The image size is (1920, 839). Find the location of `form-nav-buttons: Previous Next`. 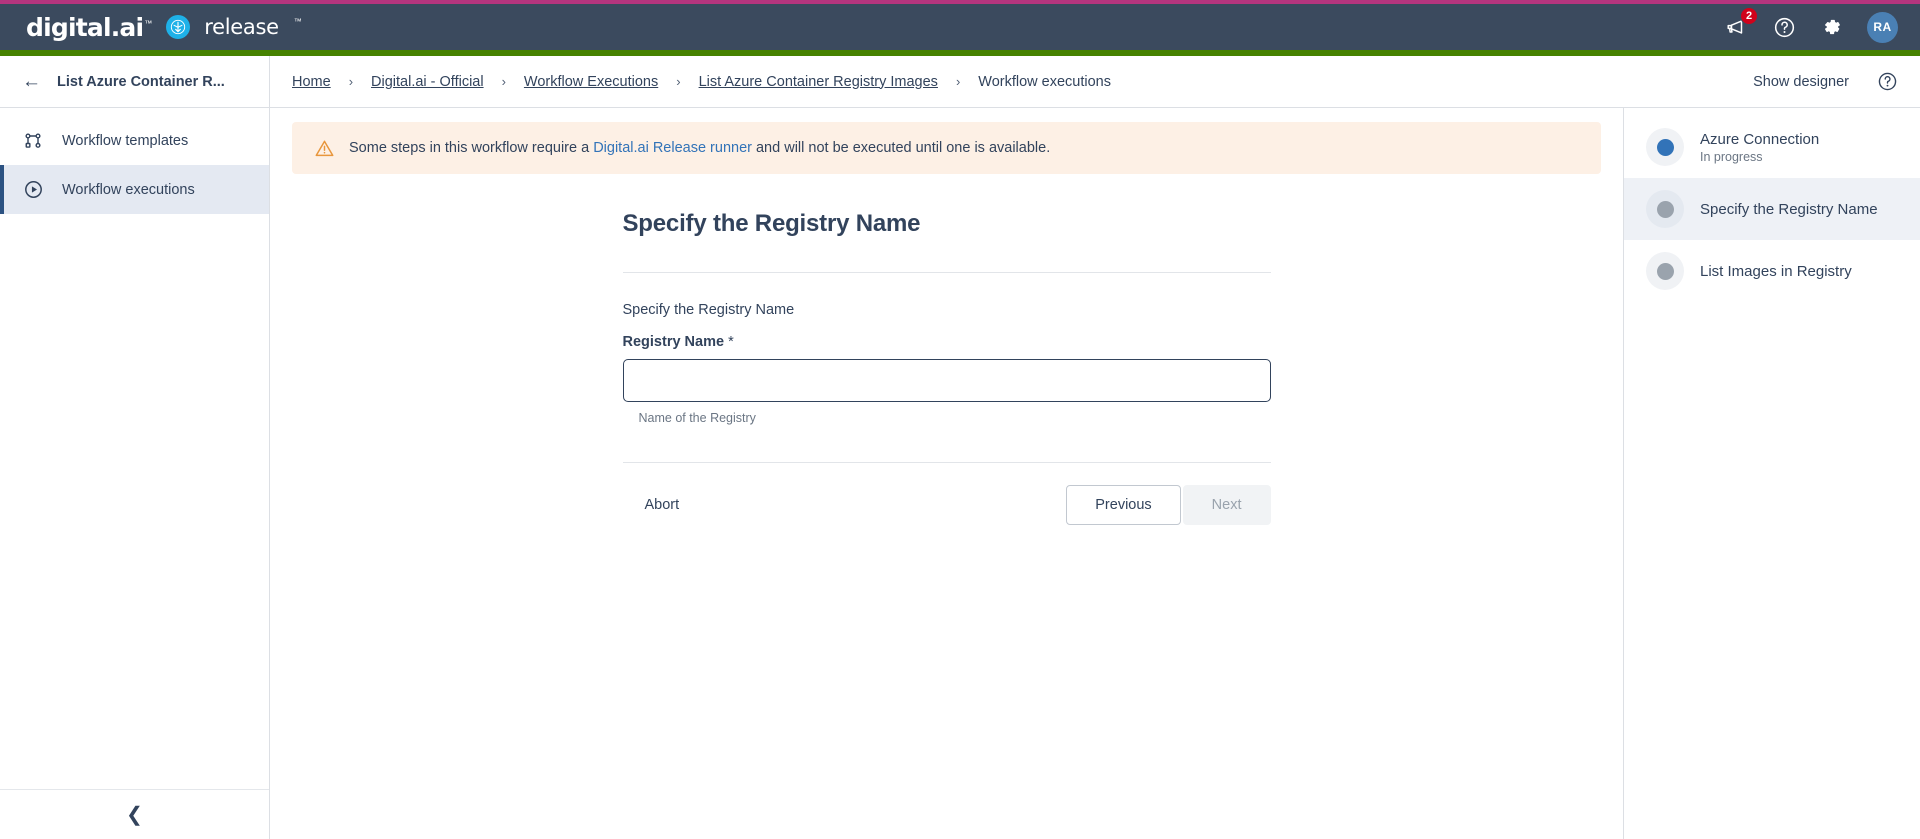

form-nav-buttons: Previous Next is located at coordinates (1168, 505).